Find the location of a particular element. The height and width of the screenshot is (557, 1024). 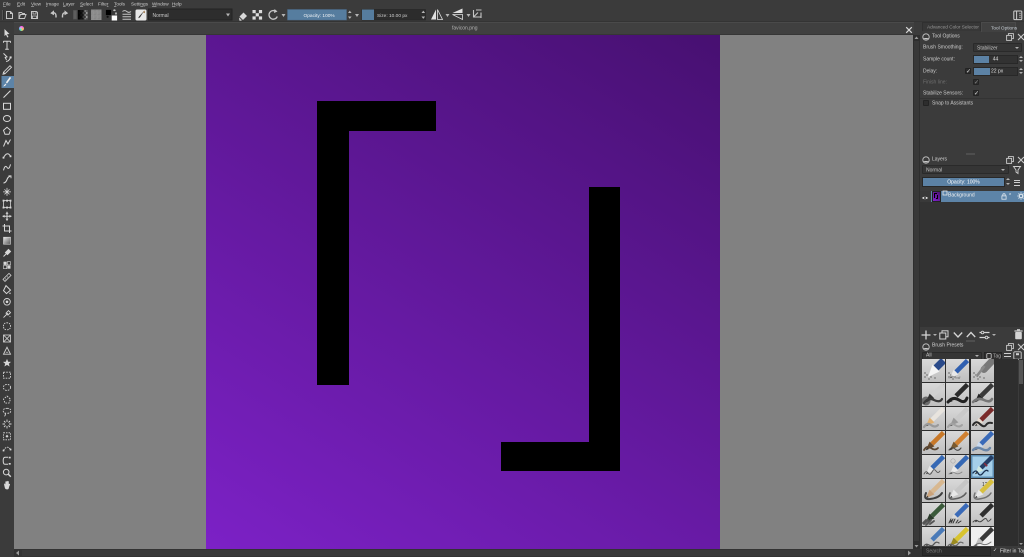

svg-text: Normal is located at coordinates (161, 16).